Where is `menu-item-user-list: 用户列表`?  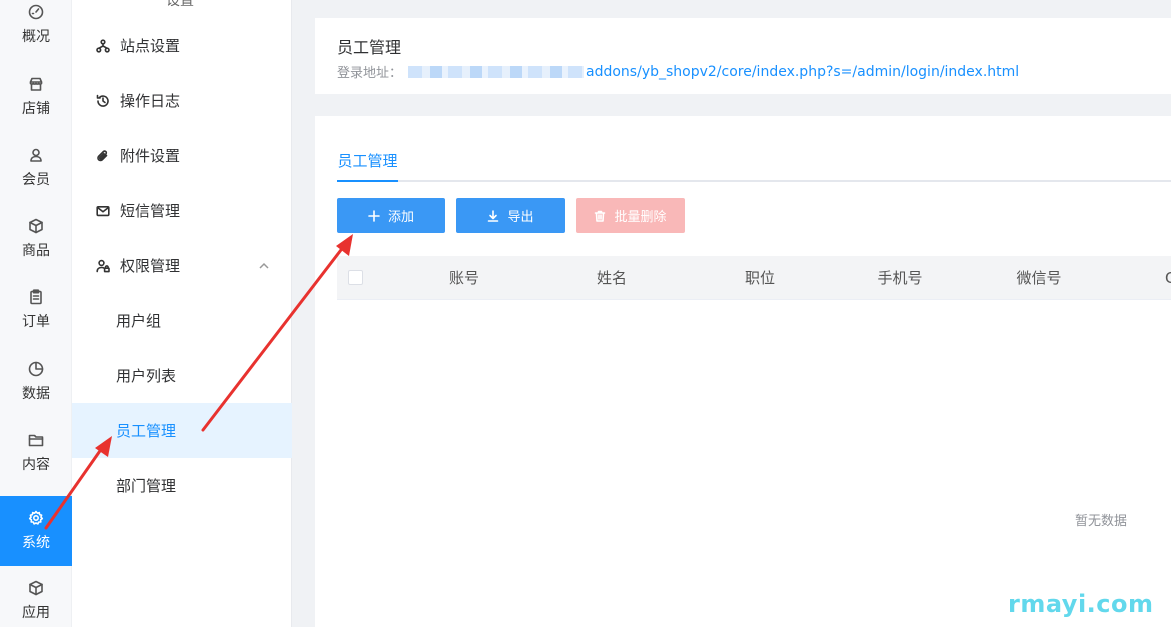 menu-item-user-list: 用户列表 is located at coordinates (182, 375).